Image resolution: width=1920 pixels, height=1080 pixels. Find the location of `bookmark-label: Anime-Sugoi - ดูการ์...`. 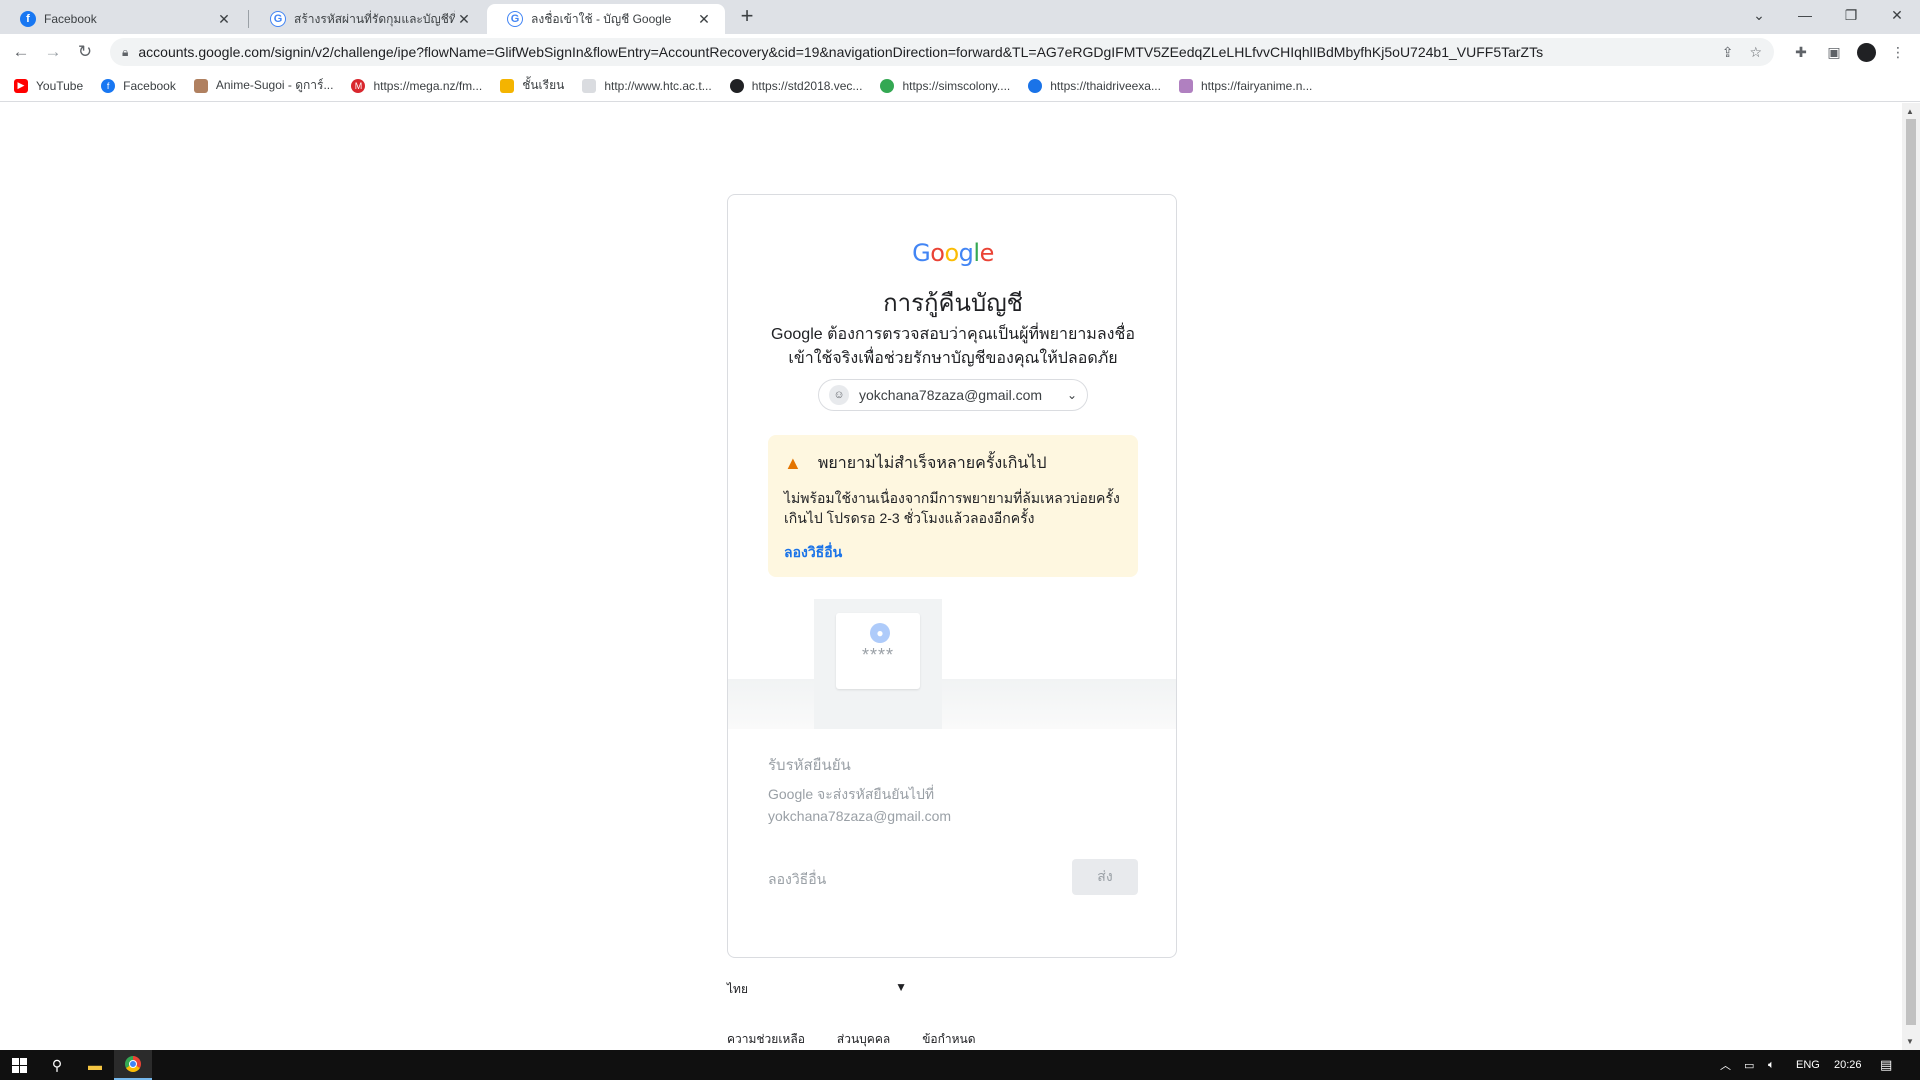

bookmark-label: Anime-Sugoi - ดูการ์... is located at coordinates (274, 85).